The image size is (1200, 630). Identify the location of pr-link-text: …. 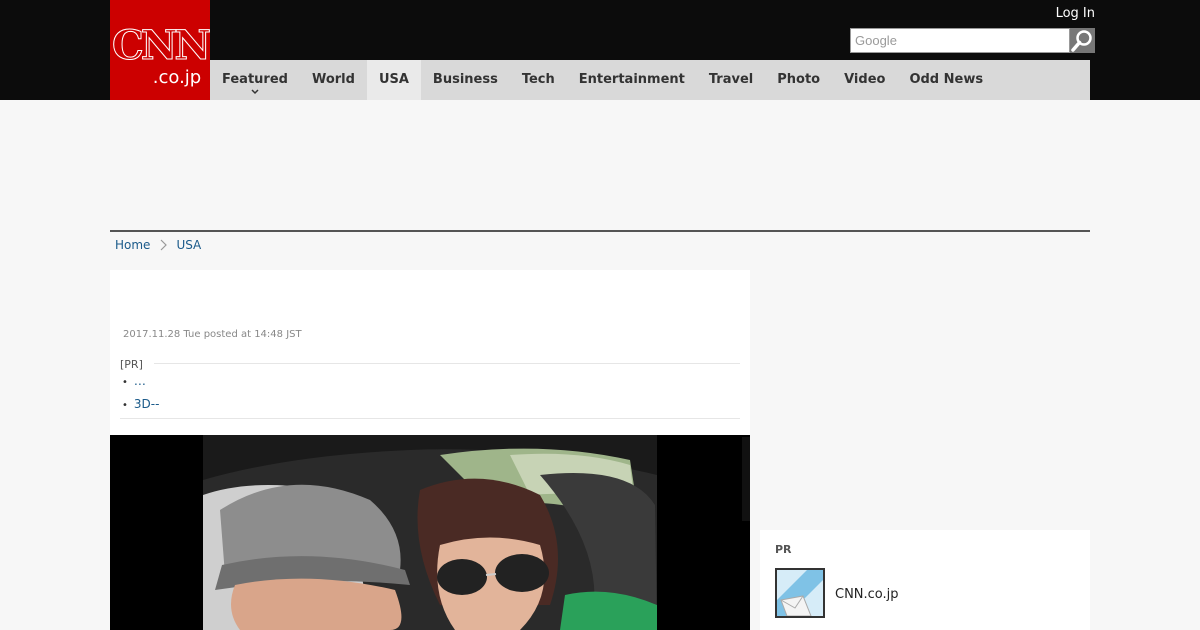
(139, 381).